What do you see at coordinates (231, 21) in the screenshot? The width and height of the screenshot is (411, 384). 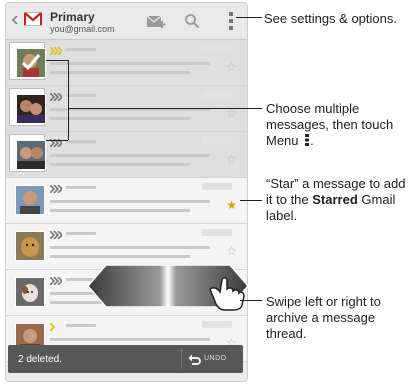 I see `overflow-menu-icon` at bounding box center [231, 21].